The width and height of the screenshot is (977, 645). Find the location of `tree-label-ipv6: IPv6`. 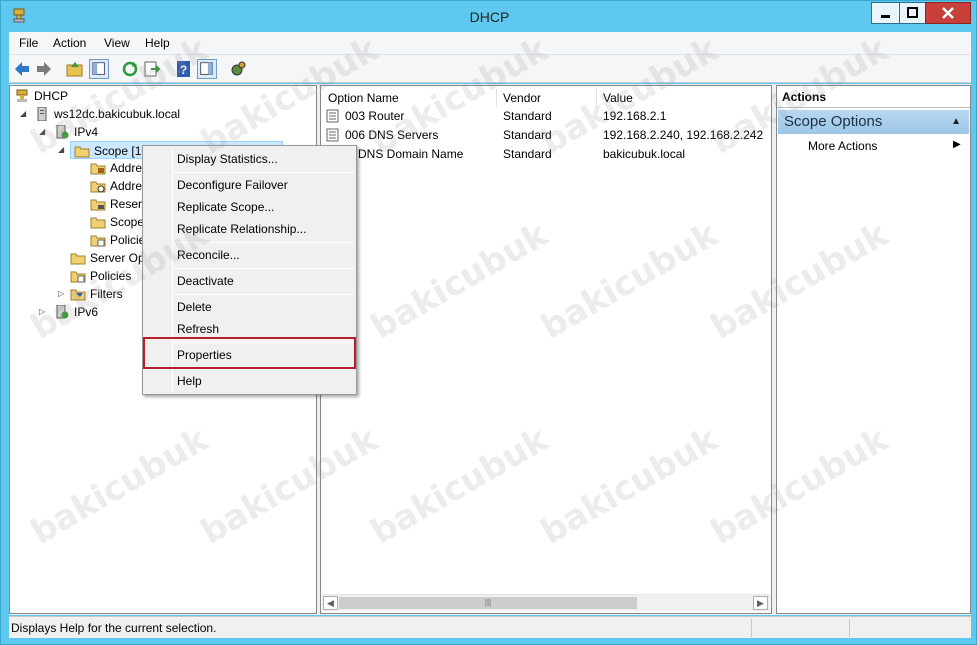

tree-label-ipv6: IPv6 is located at coordinates (86, 312).